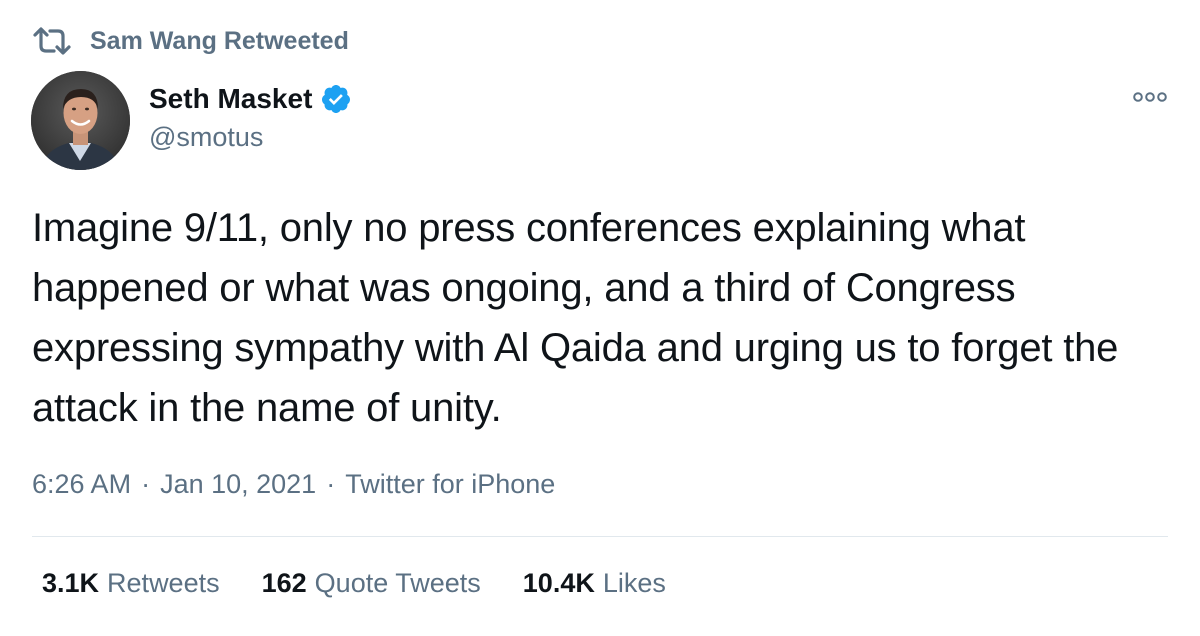 This screenshot has width=1200, height=636. I want to click on quote-tweets-label: Quote Tweets, so click(397, 583).